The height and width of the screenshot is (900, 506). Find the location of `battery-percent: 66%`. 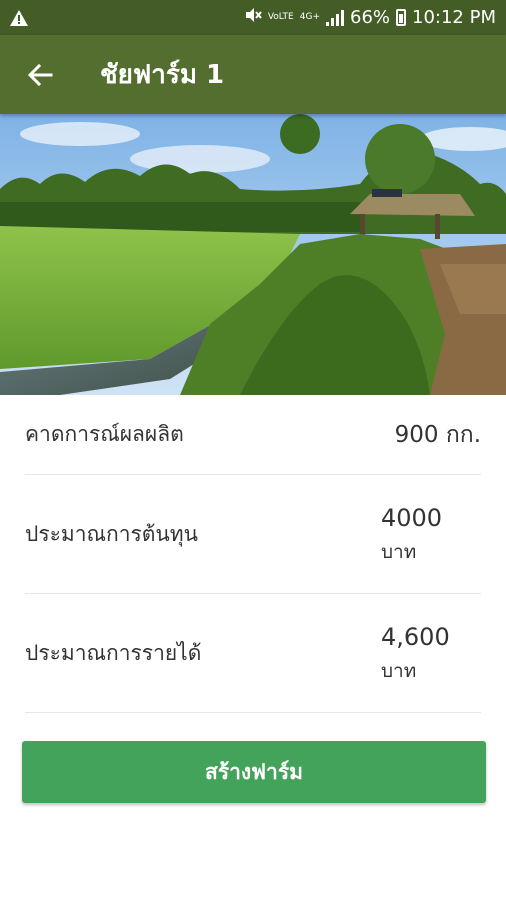

battery-percent: 66% is located at coordinates (370, 17).